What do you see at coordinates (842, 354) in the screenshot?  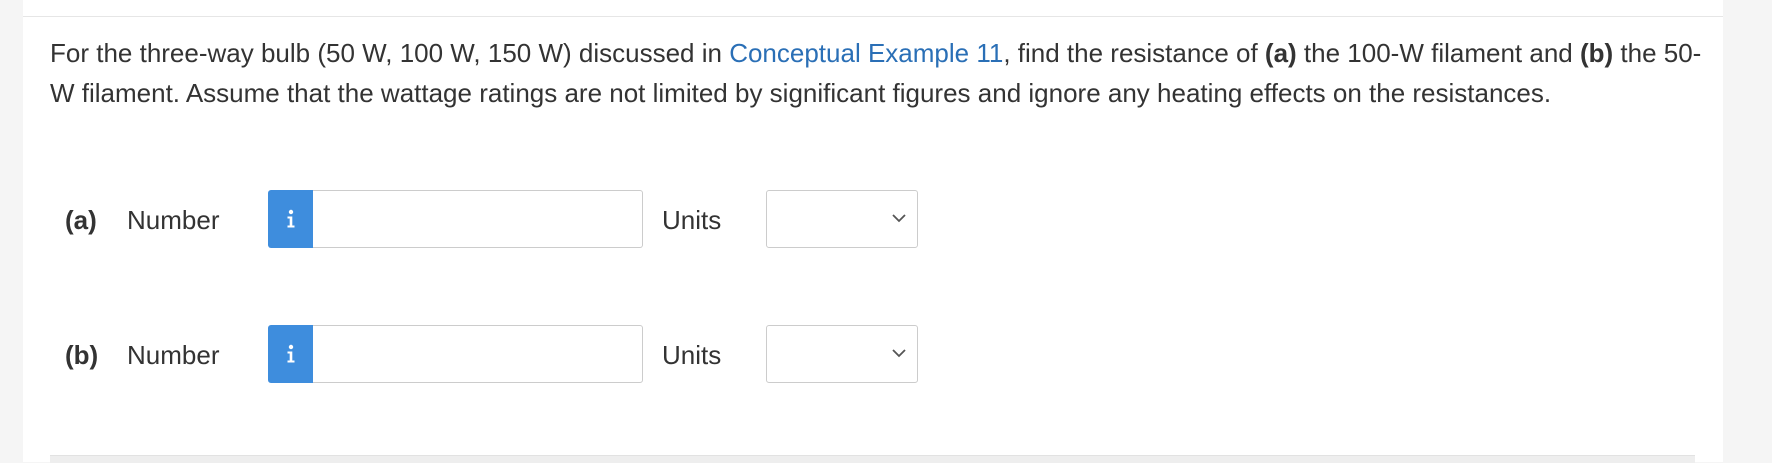 I see `units-dropdown-b` at bounding box center [842, 354].